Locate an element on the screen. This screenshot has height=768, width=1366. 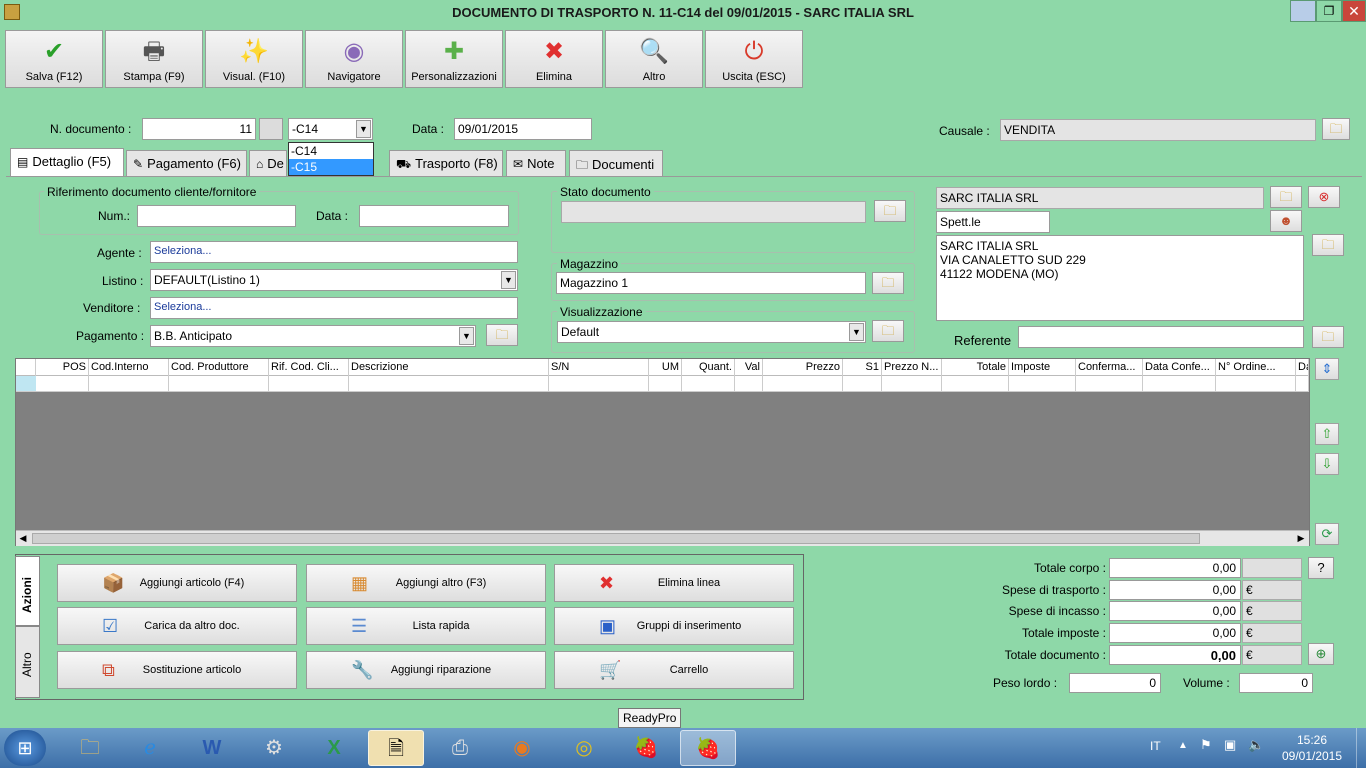
action-delete-line-button: ✖ Elimina linea is located at coordinates (674, 583).